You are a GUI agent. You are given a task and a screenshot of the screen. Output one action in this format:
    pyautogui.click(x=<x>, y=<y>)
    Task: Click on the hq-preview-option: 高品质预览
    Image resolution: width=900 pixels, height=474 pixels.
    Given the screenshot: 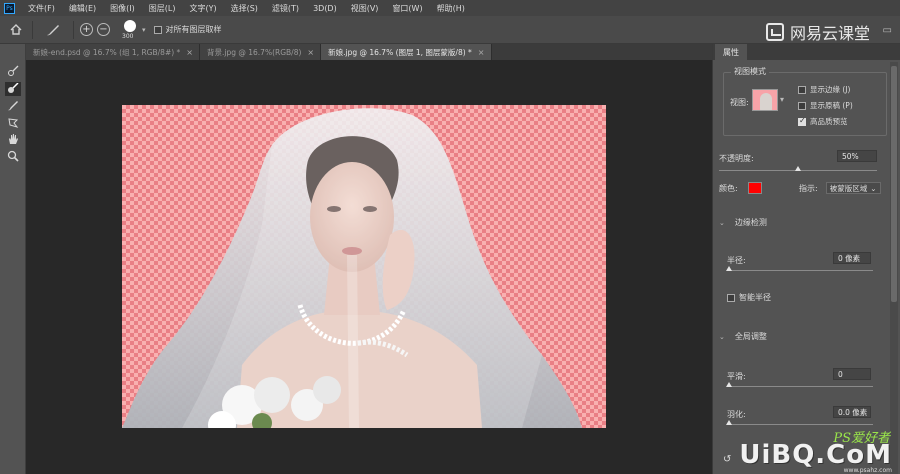 What is the action you would take?
    pyautogui.click(x=823, y=121)
    